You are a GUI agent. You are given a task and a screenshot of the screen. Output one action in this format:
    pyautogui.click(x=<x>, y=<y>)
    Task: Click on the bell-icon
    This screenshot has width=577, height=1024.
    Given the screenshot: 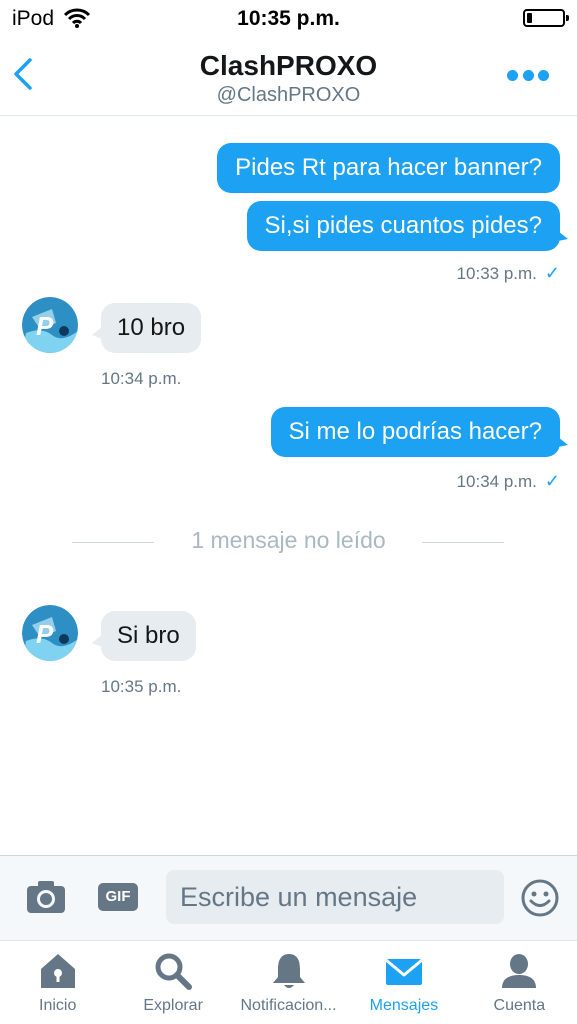 What is the action you would take?
    pyautogui.click(x=288, y=971)
    